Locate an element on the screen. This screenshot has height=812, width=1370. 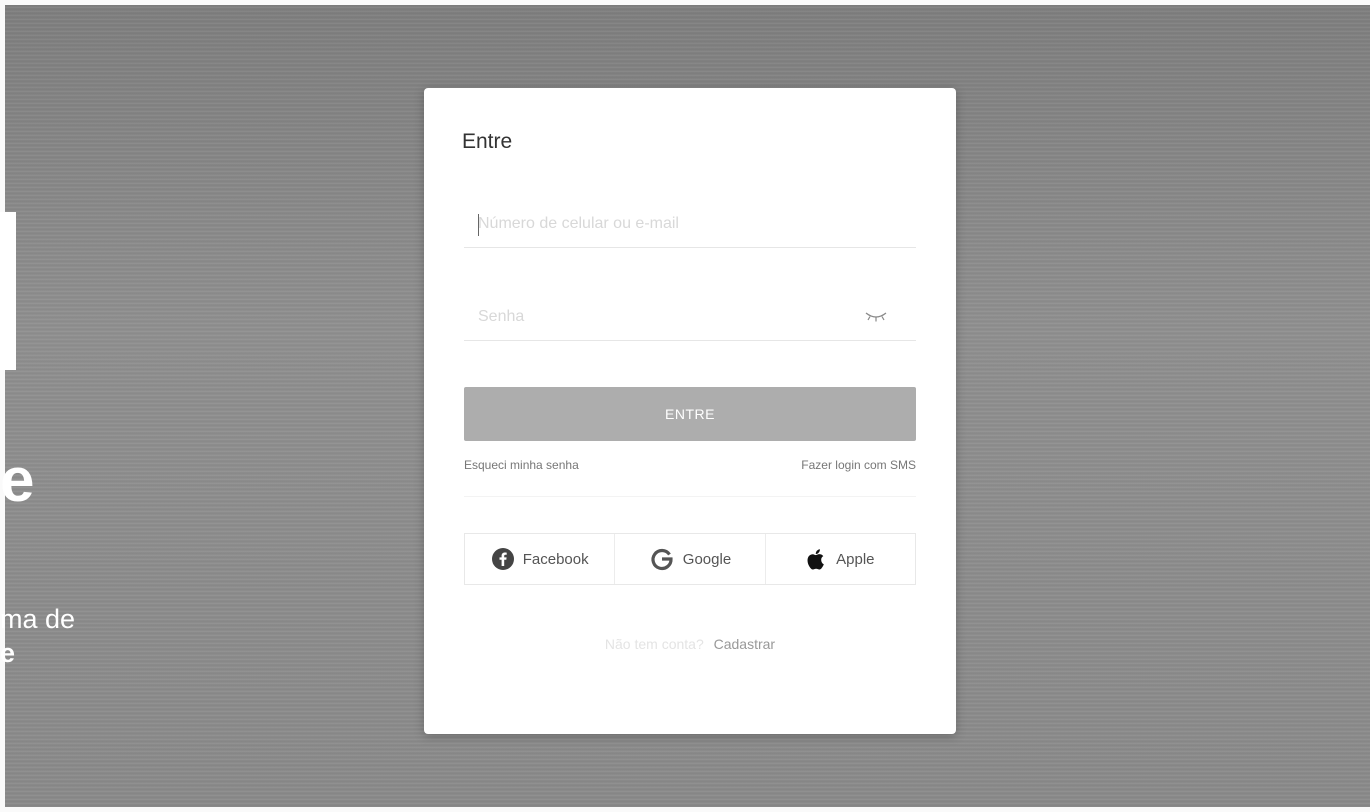
signup-link: Cadastrar is located at coordinates (744, 644).